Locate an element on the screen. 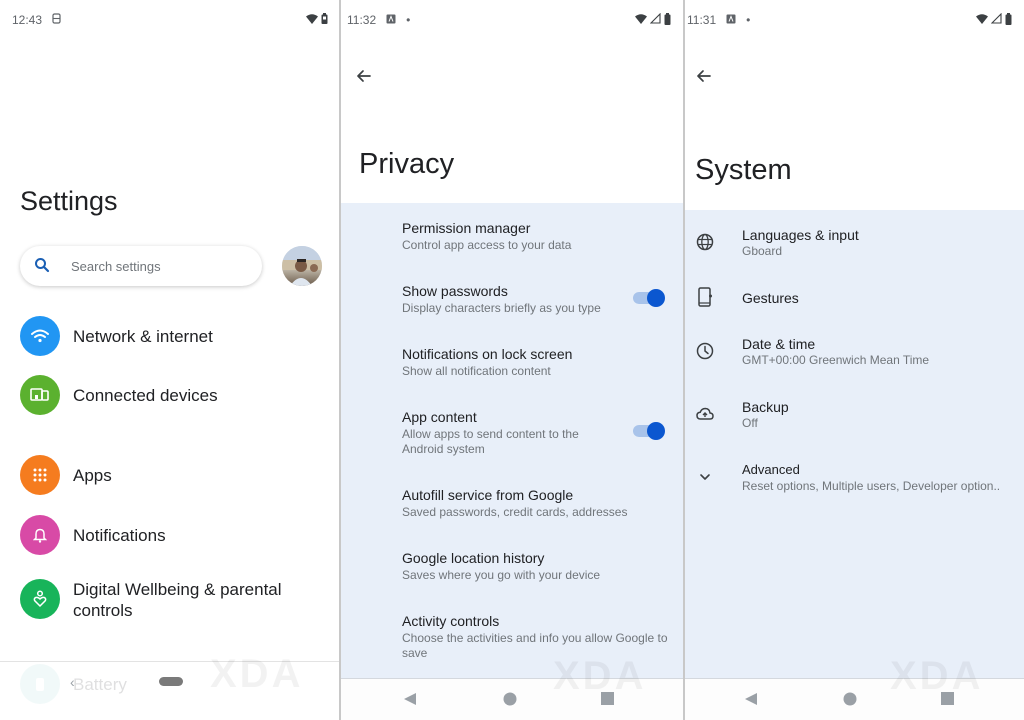 This screenshot has width=1024, height=720. status-time: 12:43 is located at coordinates (27, 20).